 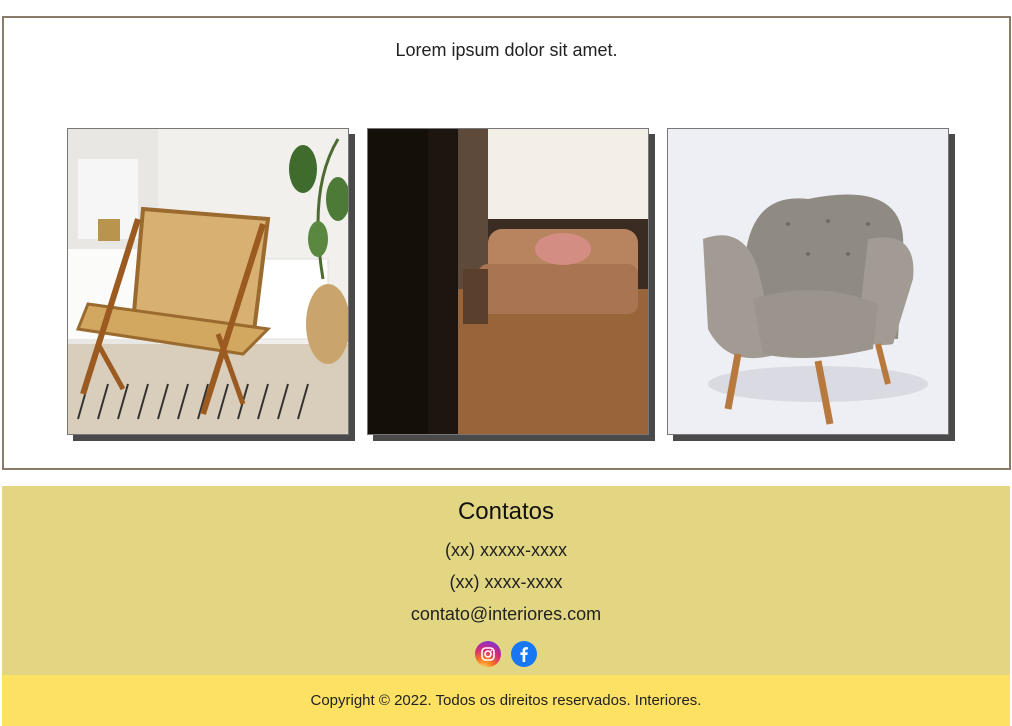 I want to click on contact-email: contato@interiores.com, so click(x=506, y=614).